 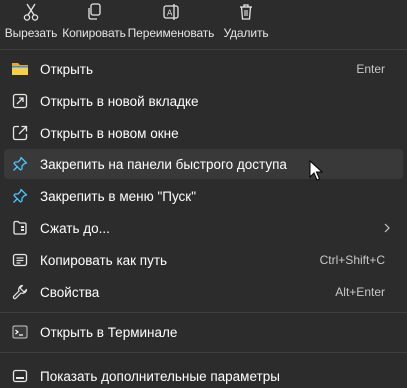 I want to click on copy-icon, so click(x=94, y=12).